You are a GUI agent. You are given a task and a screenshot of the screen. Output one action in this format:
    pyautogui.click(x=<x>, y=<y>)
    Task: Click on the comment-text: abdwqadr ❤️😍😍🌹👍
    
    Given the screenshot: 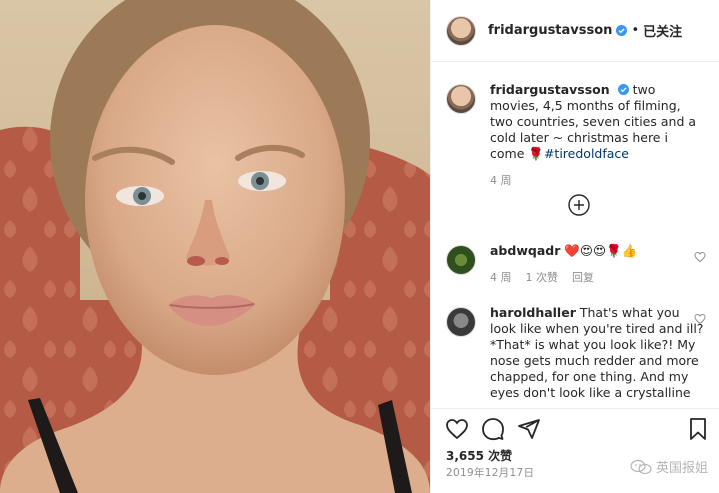 What is the action you would take?
    pyautogui.click(x=598, y=251)
    